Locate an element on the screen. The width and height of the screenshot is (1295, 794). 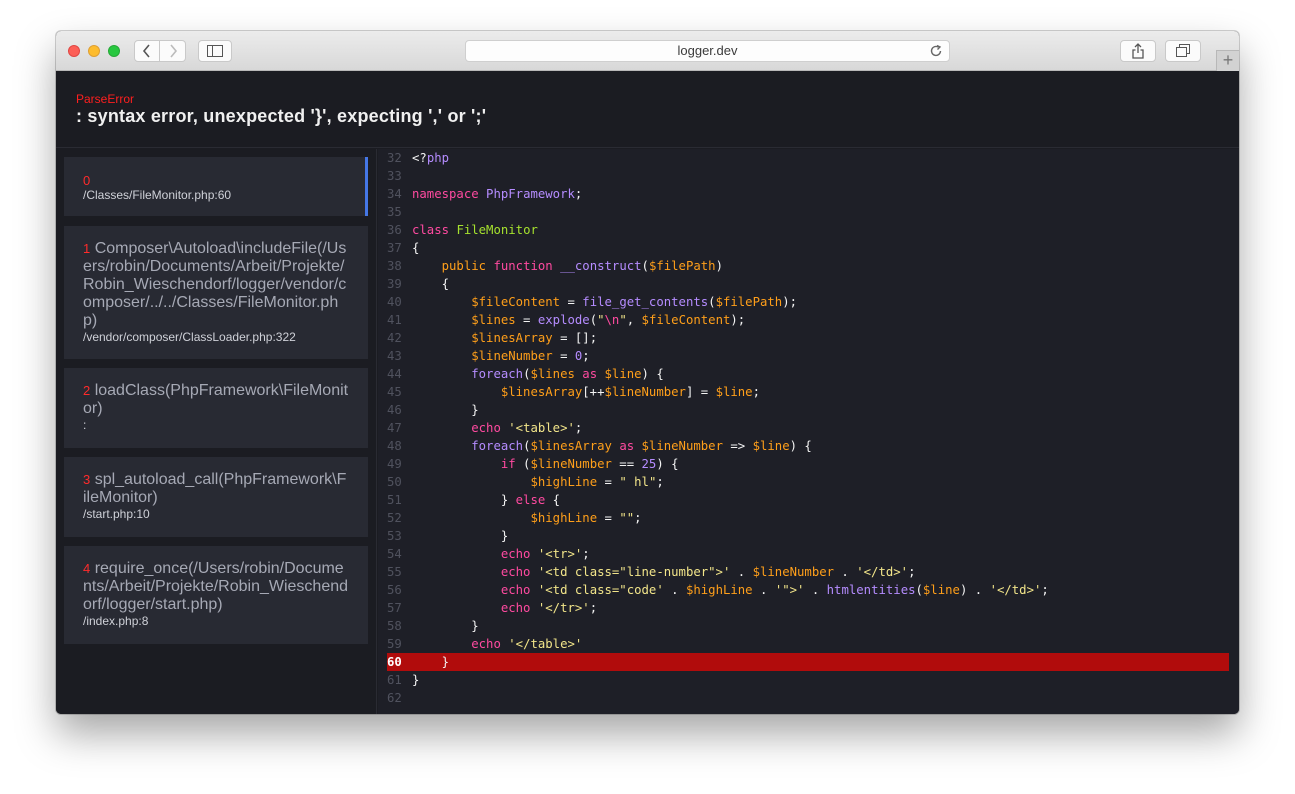
zoom-window-button is located at coordinates (114, 51).